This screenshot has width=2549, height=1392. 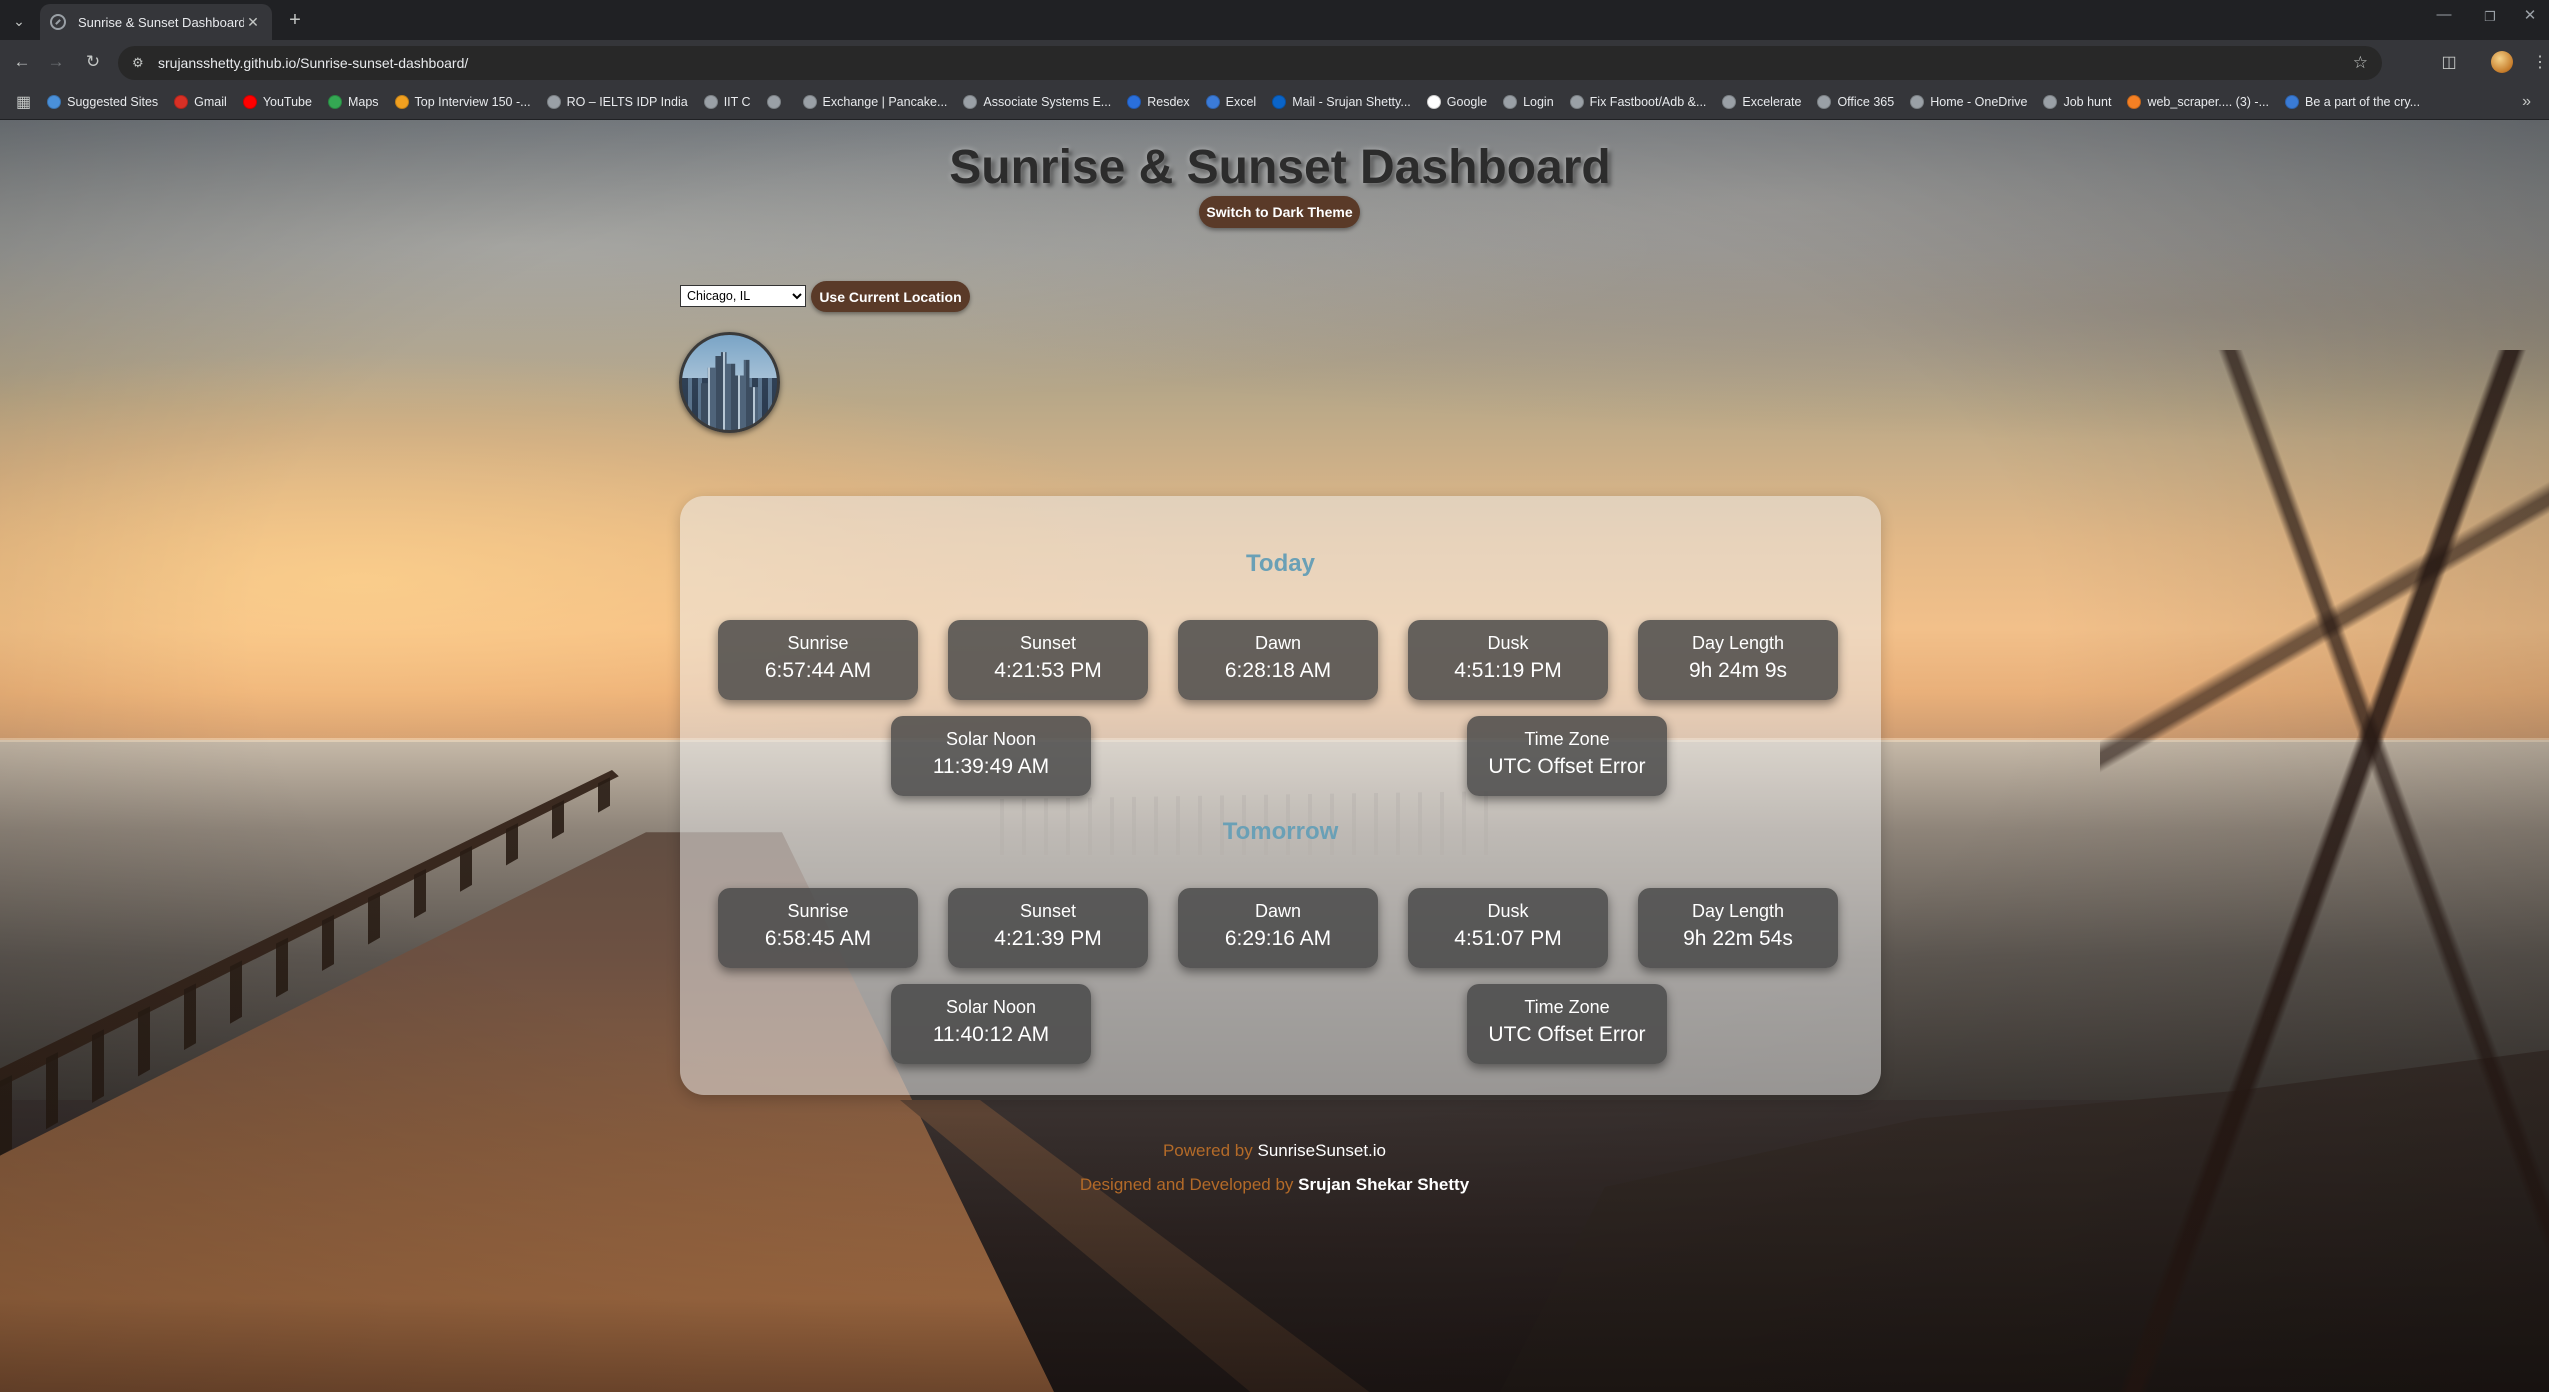 What do you see at coordinates (2360, 63) in the screenshot?
I see `bookmark-star-icon: ☆` at bounding box center [2360, 63].